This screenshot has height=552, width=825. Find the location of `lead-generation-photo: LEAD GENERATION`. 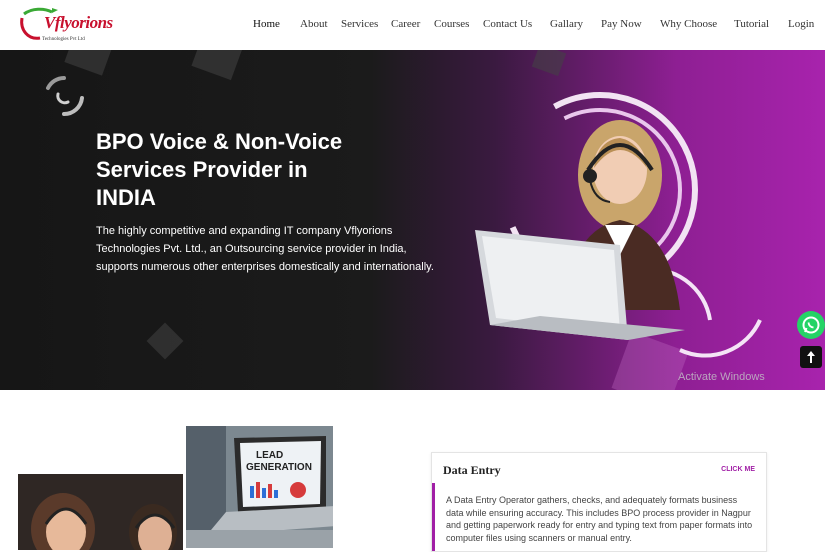

lead-generation-photo: LEAD GENERATION is located at coordinates (259, 487).